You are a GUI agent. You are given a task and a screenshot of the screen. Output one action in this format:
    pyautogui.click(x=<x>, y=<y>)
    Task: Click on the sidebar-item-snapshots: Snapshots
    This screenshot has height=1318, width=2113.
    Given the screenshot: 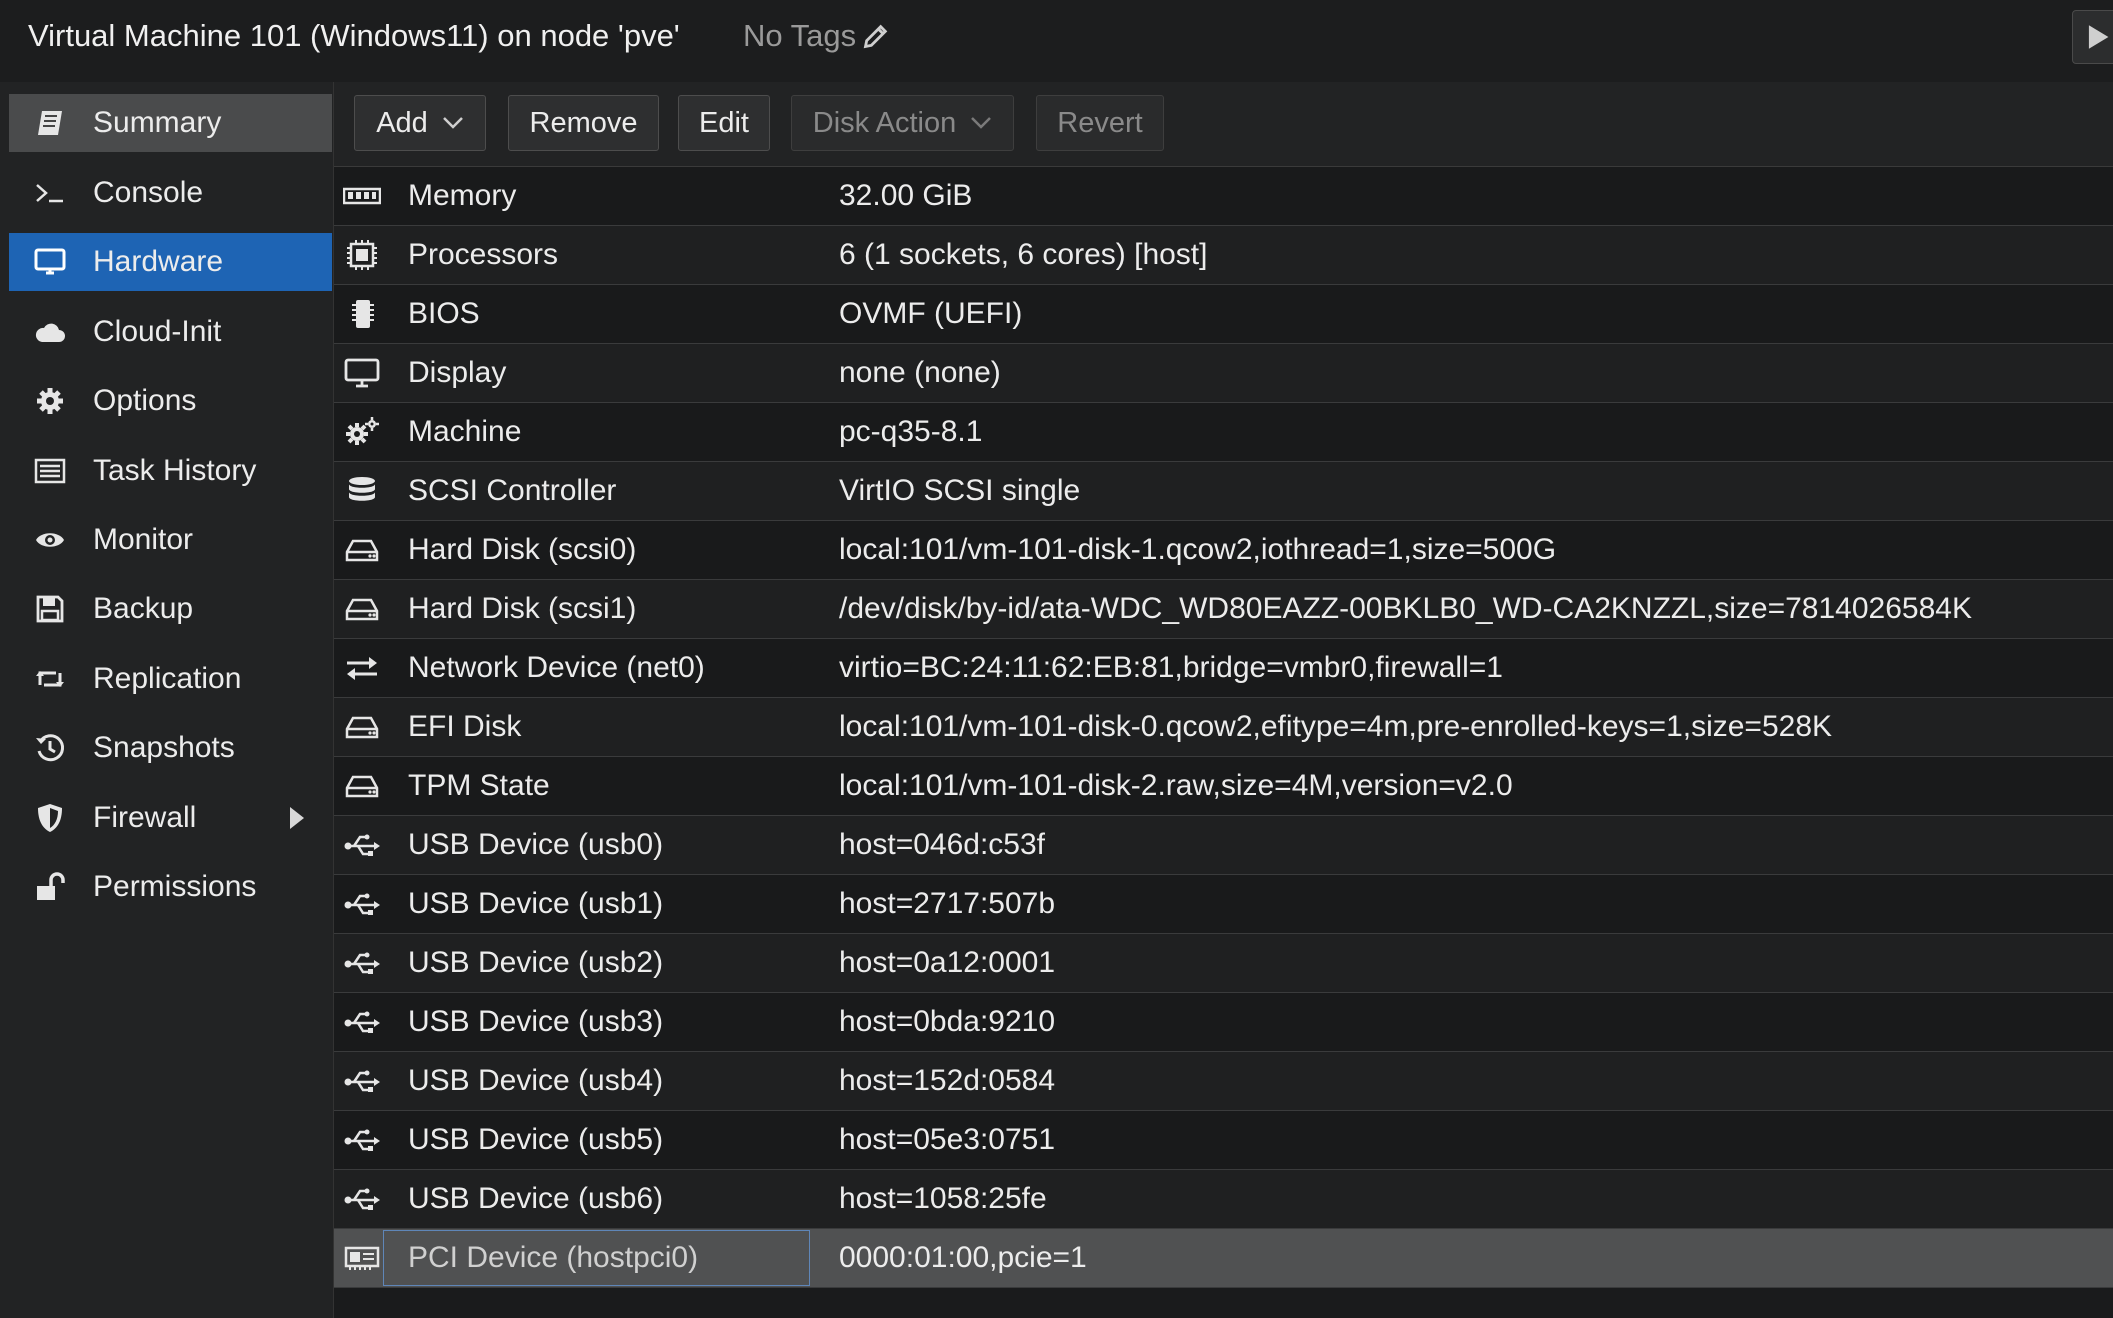 What is the action you would take?
    pyautogui.click(x=170, y=748)
    